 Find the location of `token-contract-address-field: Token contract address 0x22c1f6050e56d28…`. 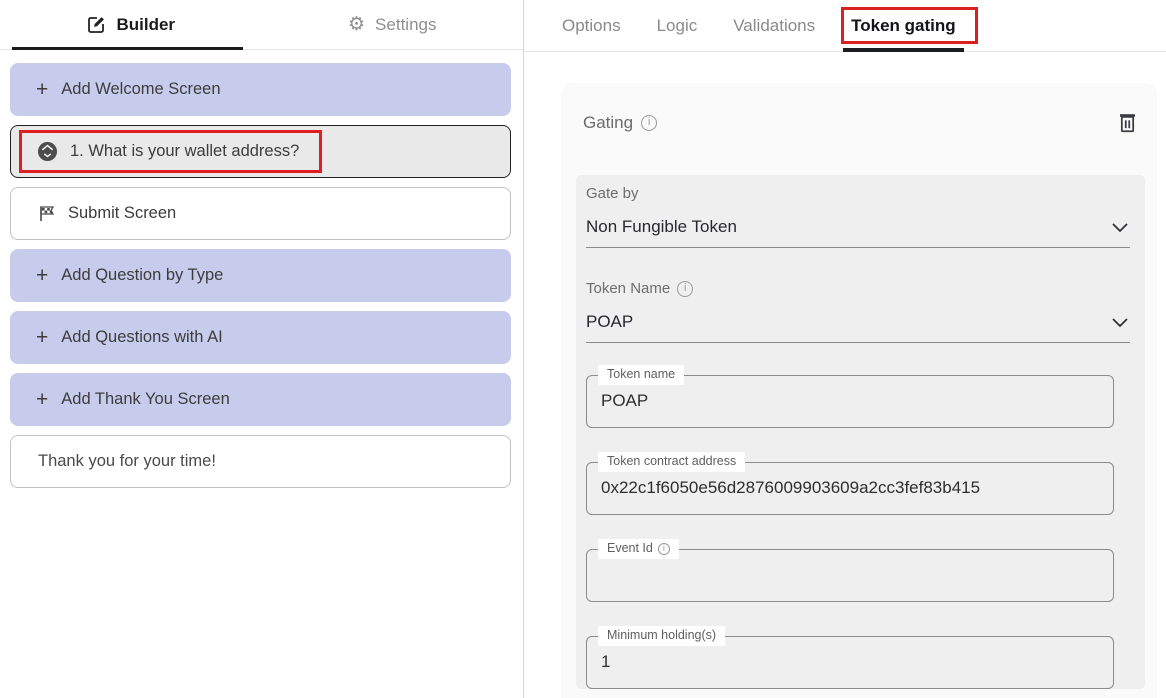

token-contract-address-field: Token contract address 0x22c1f6050e56d28… is located at coordinates (850, 483).